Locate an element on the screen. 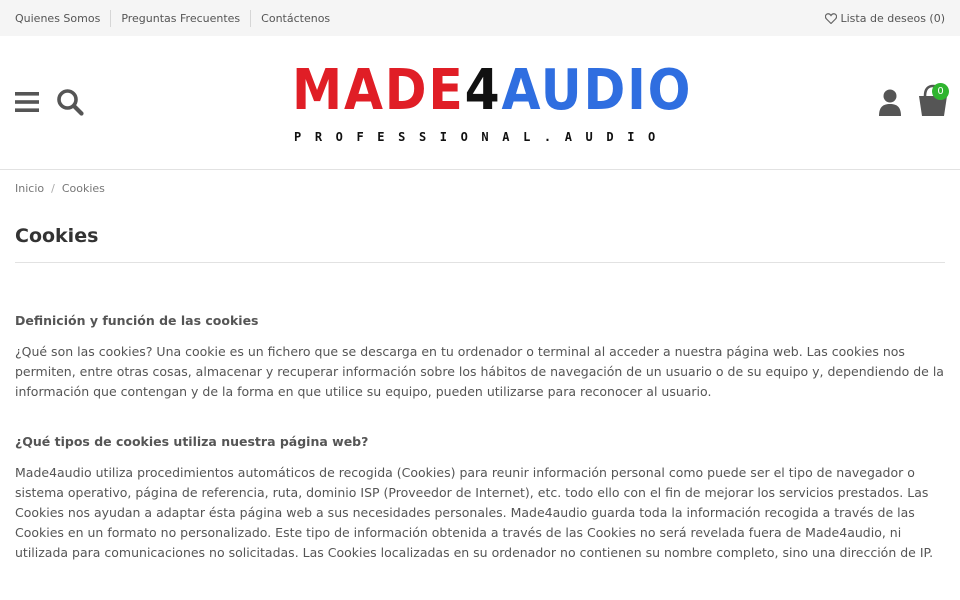  link-contactenos: Contáctenos is located at coordinates (295, 18).